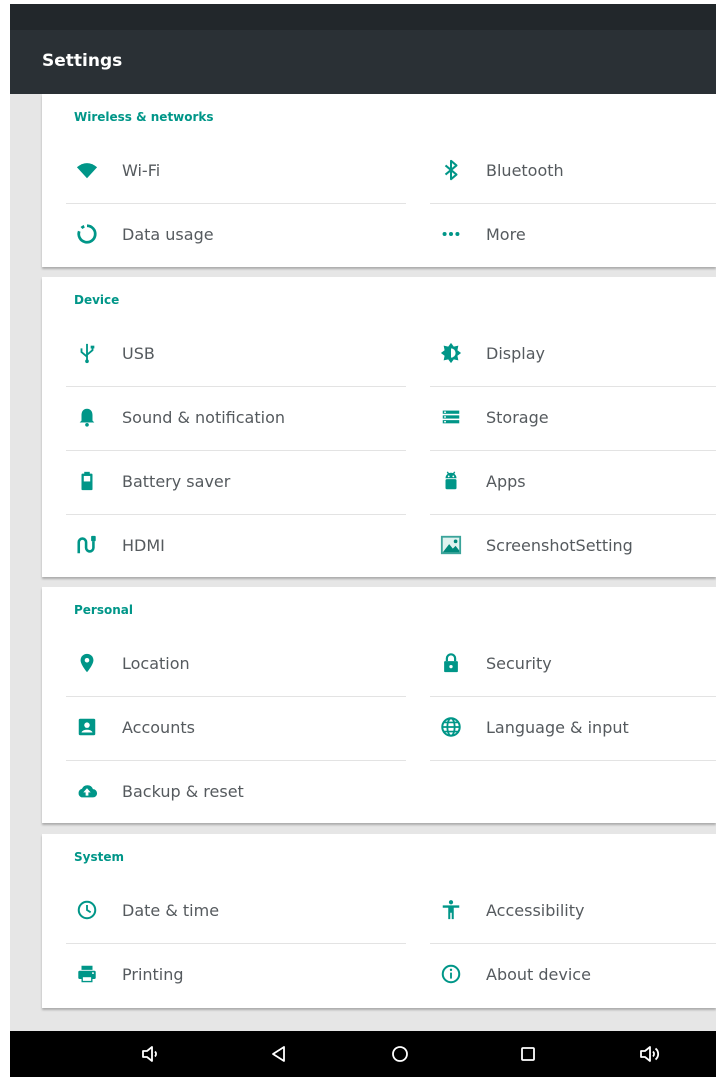 The height and width of the screenshot is (1077, 716). I want to click on brightness-icon, so click(451, 353).